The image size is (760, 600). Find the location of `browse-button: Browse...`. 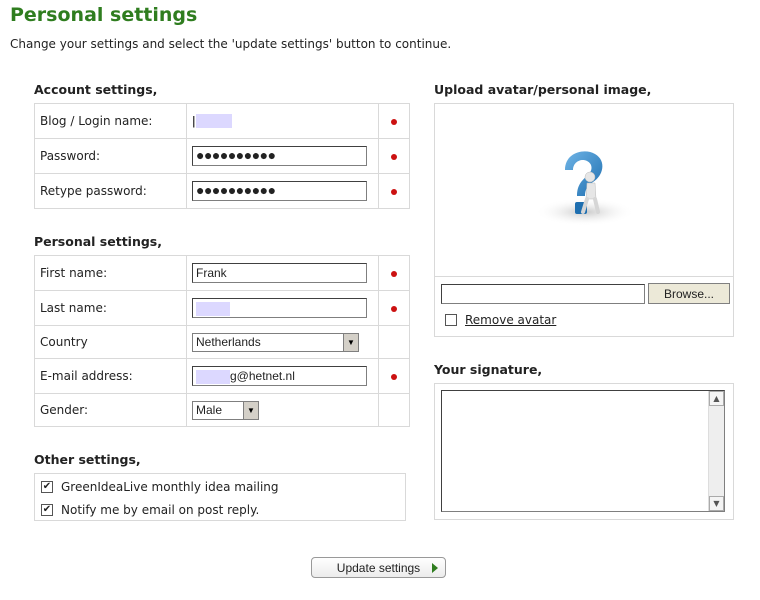

browse-button: Browse... is located at coordinates (689, 293).